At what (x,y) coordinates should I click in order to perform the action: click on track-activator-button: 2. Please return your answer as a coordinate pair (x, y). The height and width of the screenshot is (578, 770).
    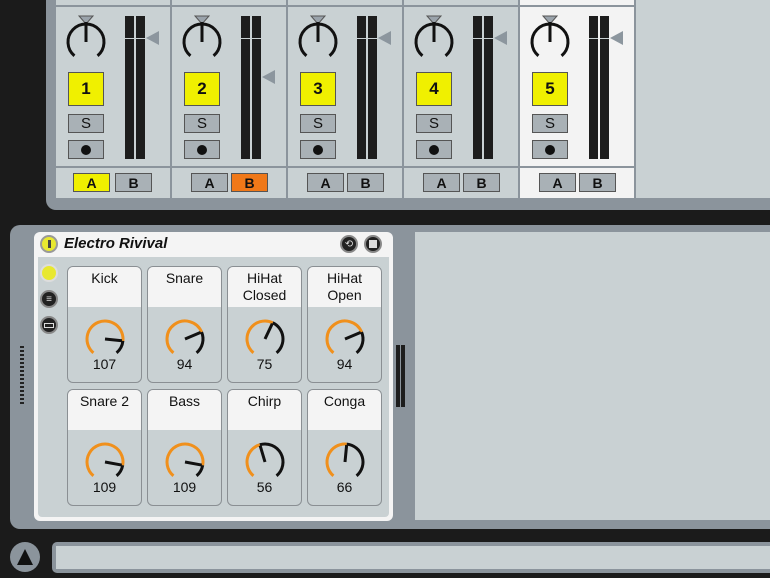
    Looking at the image, I should click on (202, 89).